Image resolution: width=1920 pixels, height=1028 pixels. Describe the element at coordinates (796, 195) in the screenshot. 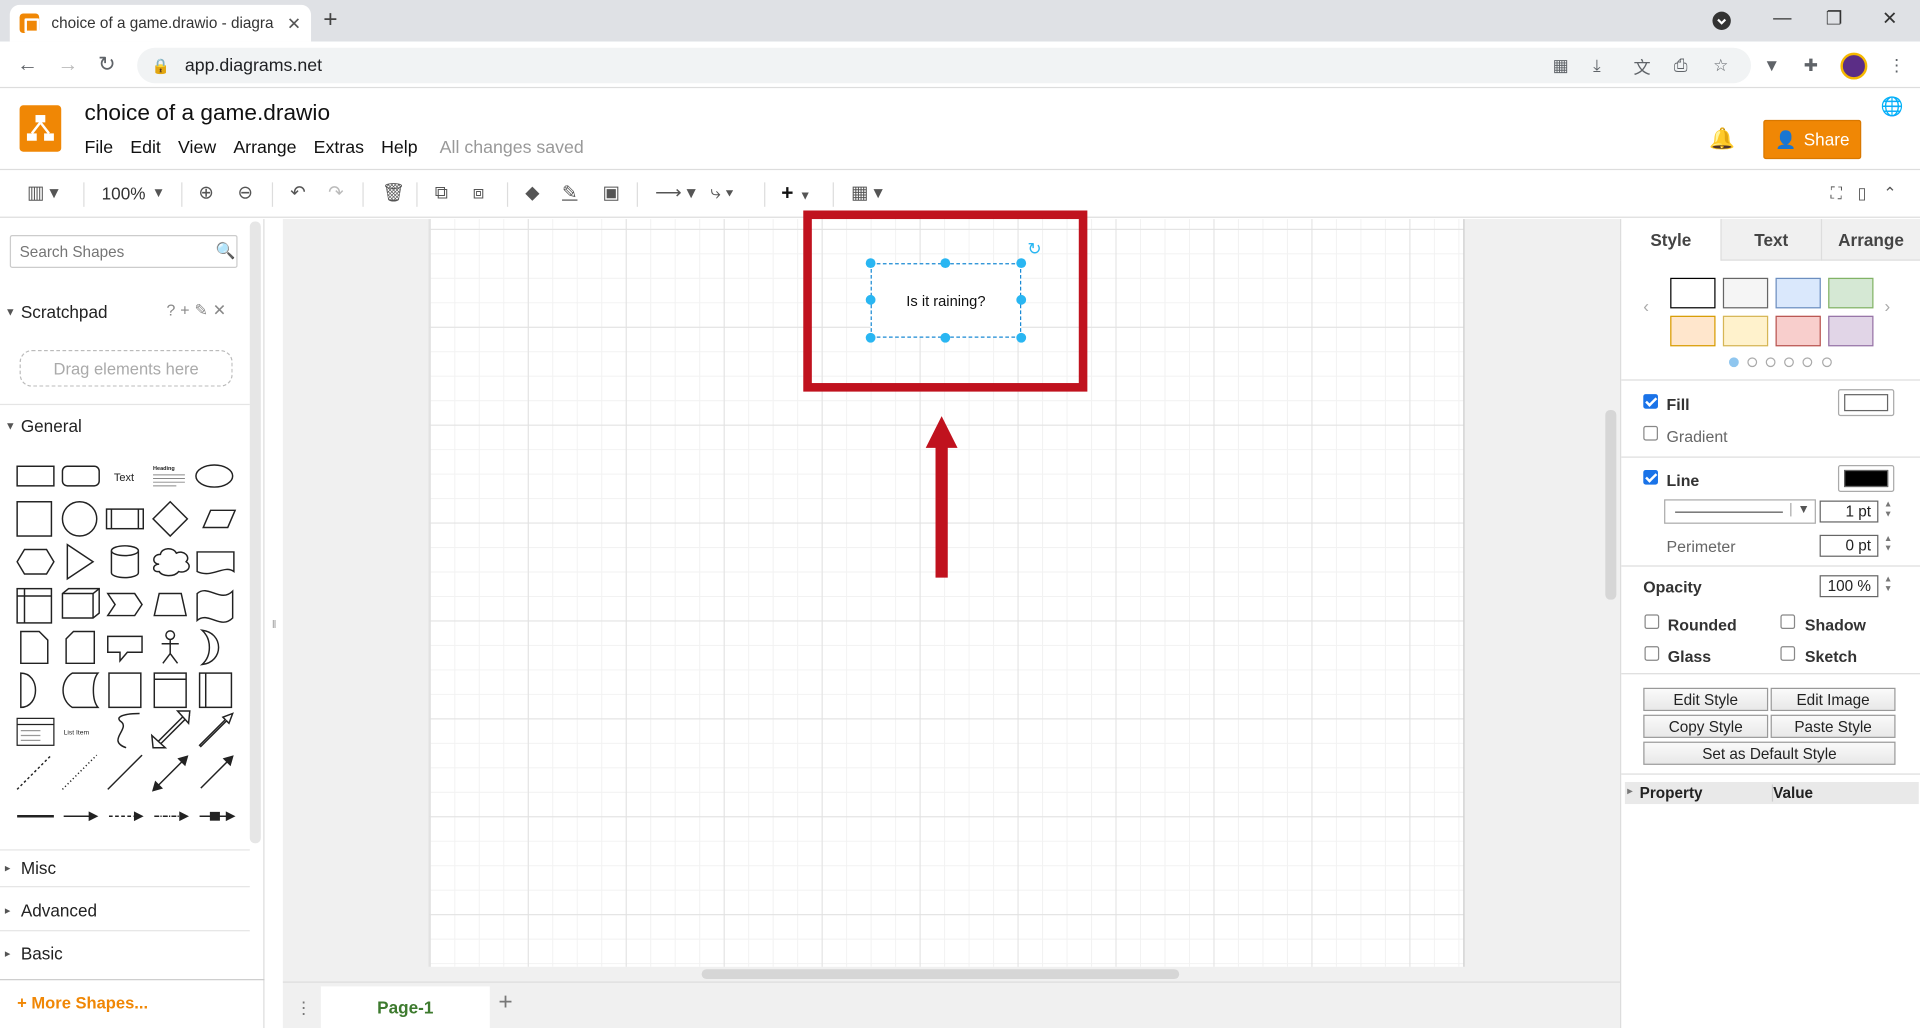

I see `insert-plus-icon: + ▼` at that location.